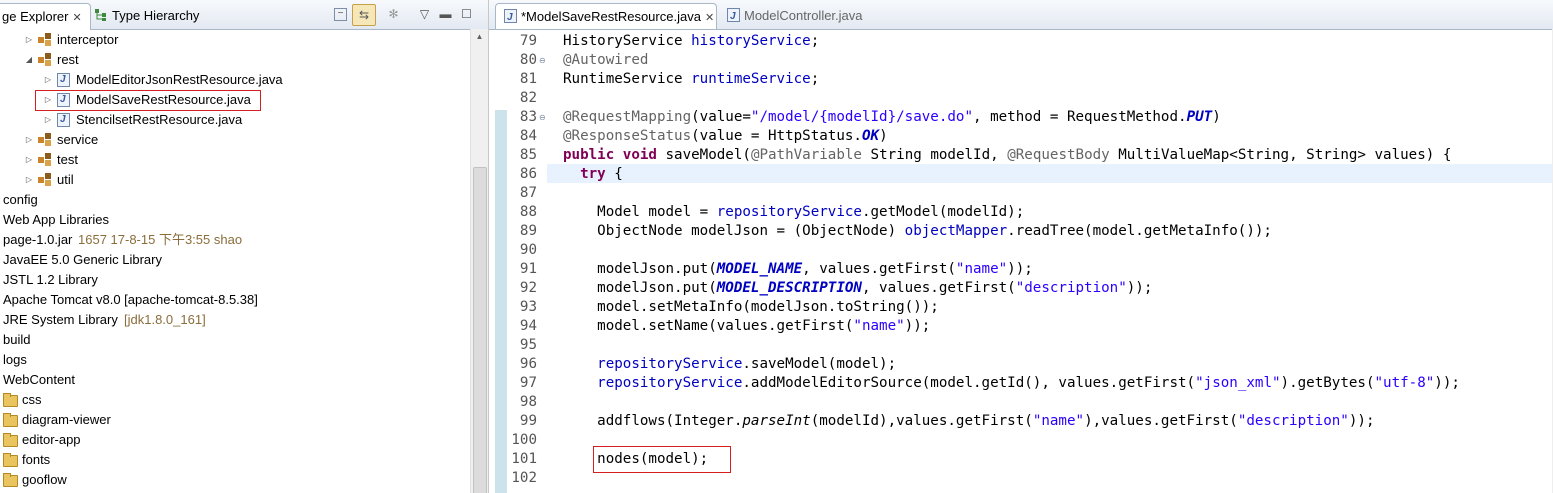  I want to click on java-file-icon, so click(510, 18).